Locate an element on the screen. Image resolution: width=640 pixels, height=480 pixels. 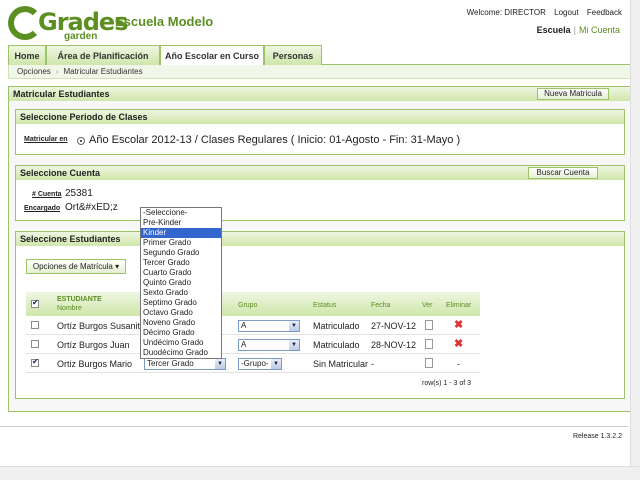
account-links: Escuela | Mi Cuenta is located at coordinates (578, 30).